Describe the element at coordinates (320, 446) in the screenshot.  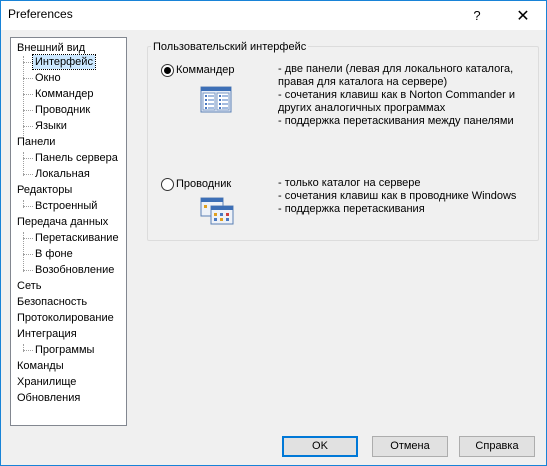
I see `ok-button: OK` at that location.